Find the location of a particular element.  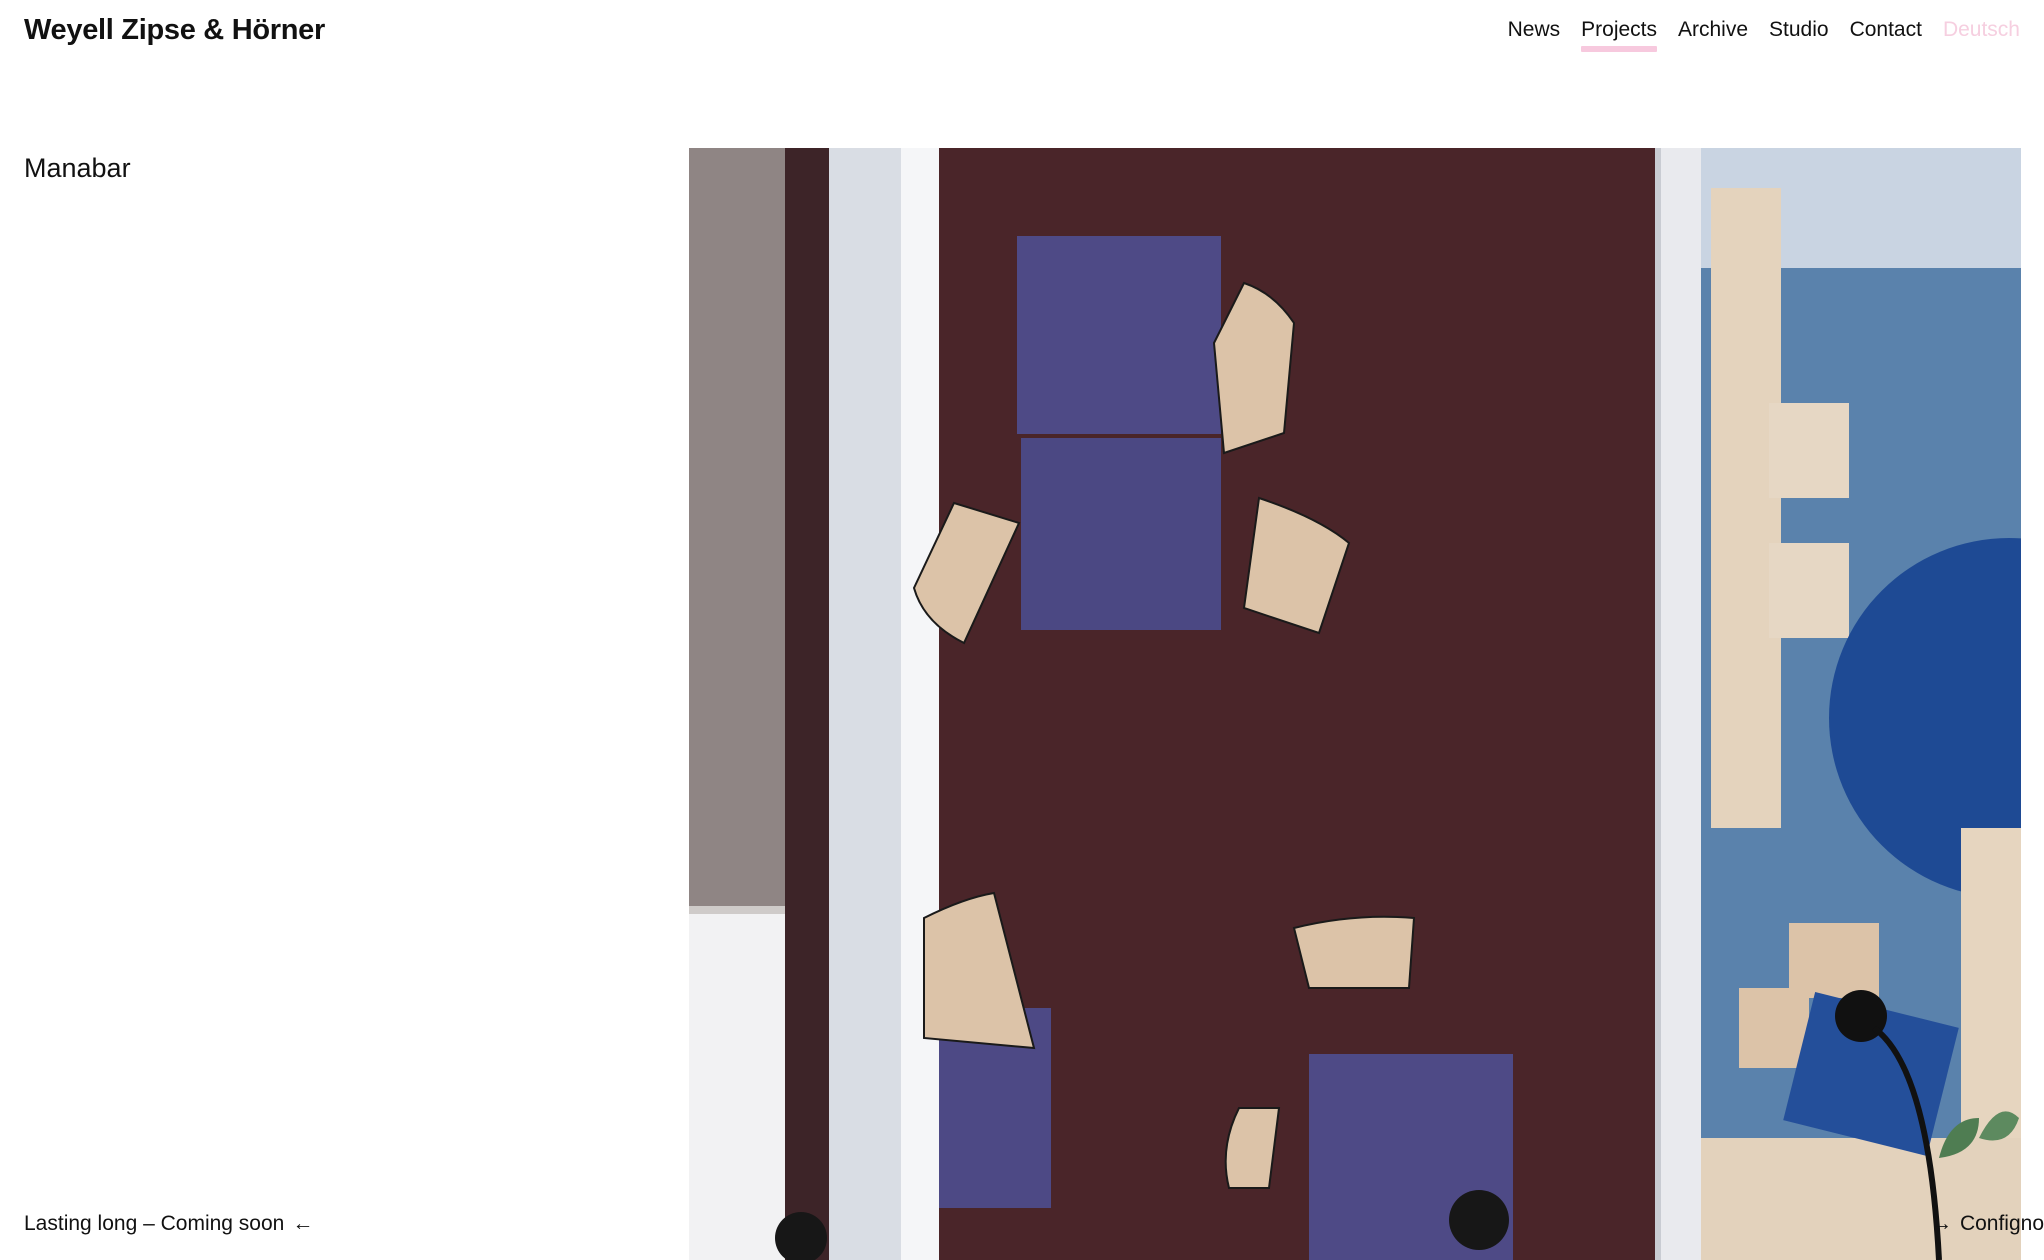

language-switch: Deutsch is located at coordinates (1981, 35).